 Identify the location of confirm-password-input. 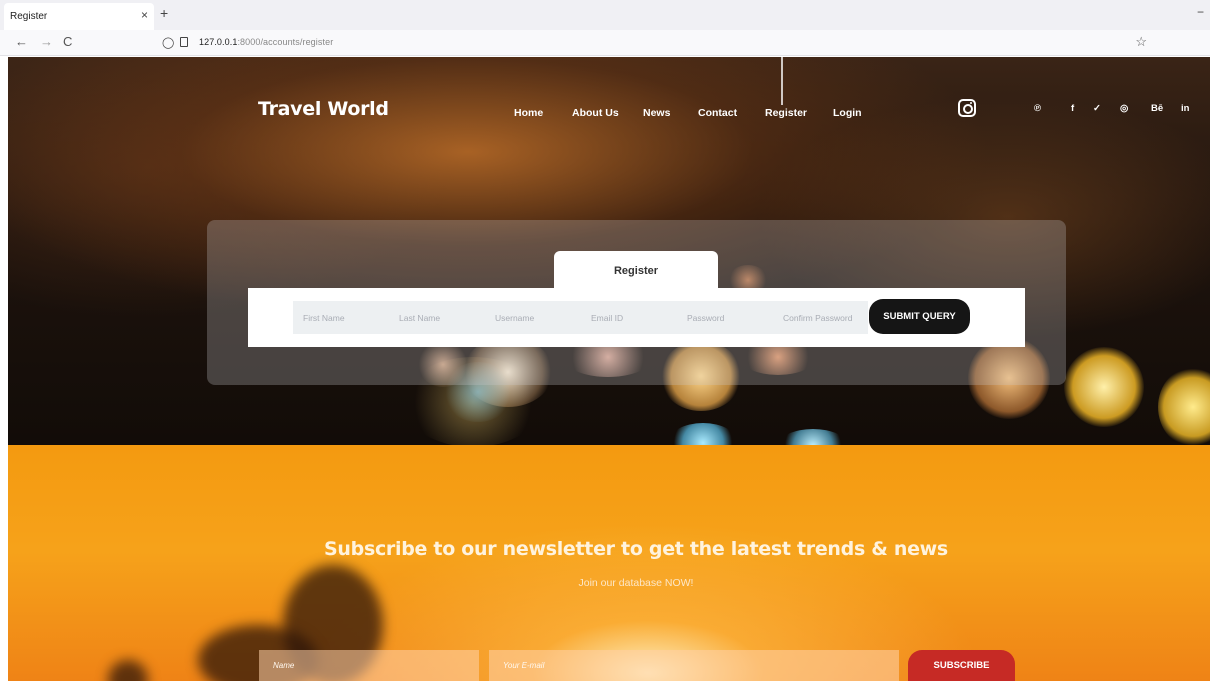
(820, 317).